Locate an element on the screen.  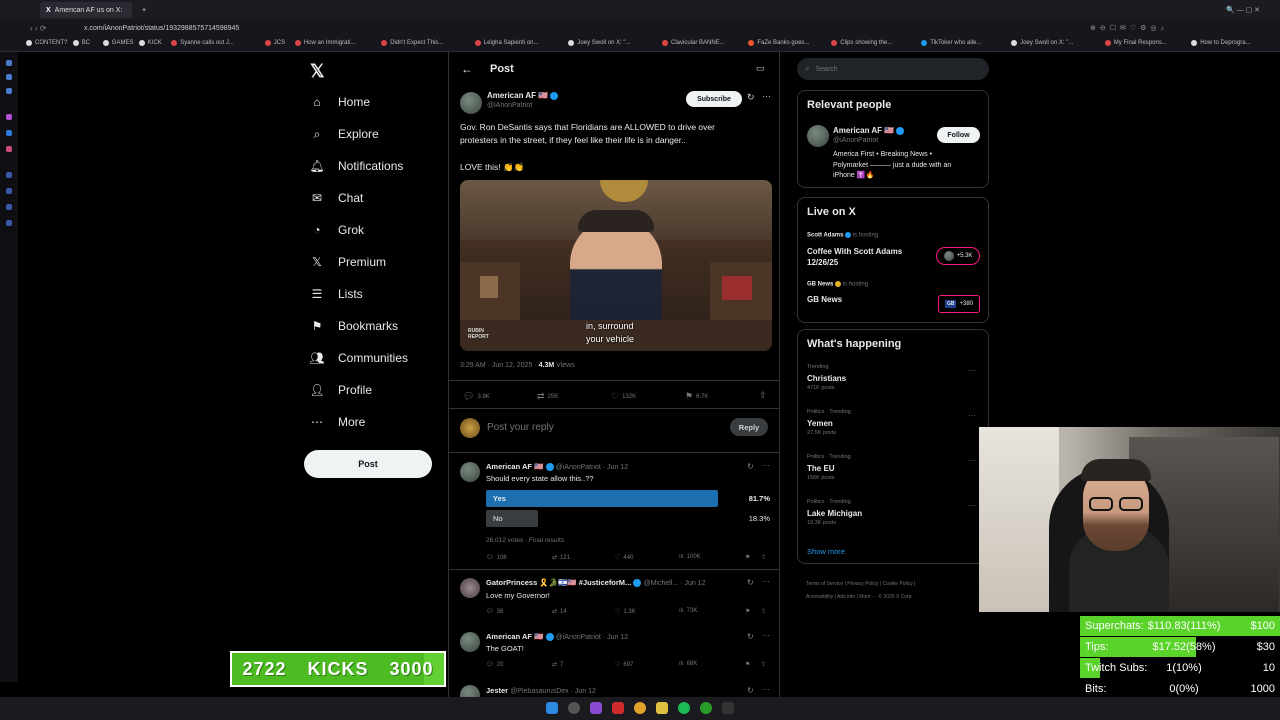
like-action: ♡ 440 is located at coordinates (624, 558).